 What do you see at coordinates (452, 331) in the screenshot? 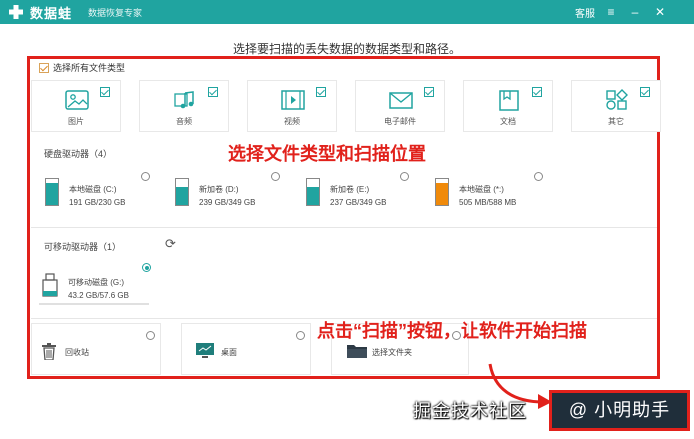
I see `annotation-scan: 点击“扫描”按钮，让软件开始扫描` at bounding box center [452, 331].